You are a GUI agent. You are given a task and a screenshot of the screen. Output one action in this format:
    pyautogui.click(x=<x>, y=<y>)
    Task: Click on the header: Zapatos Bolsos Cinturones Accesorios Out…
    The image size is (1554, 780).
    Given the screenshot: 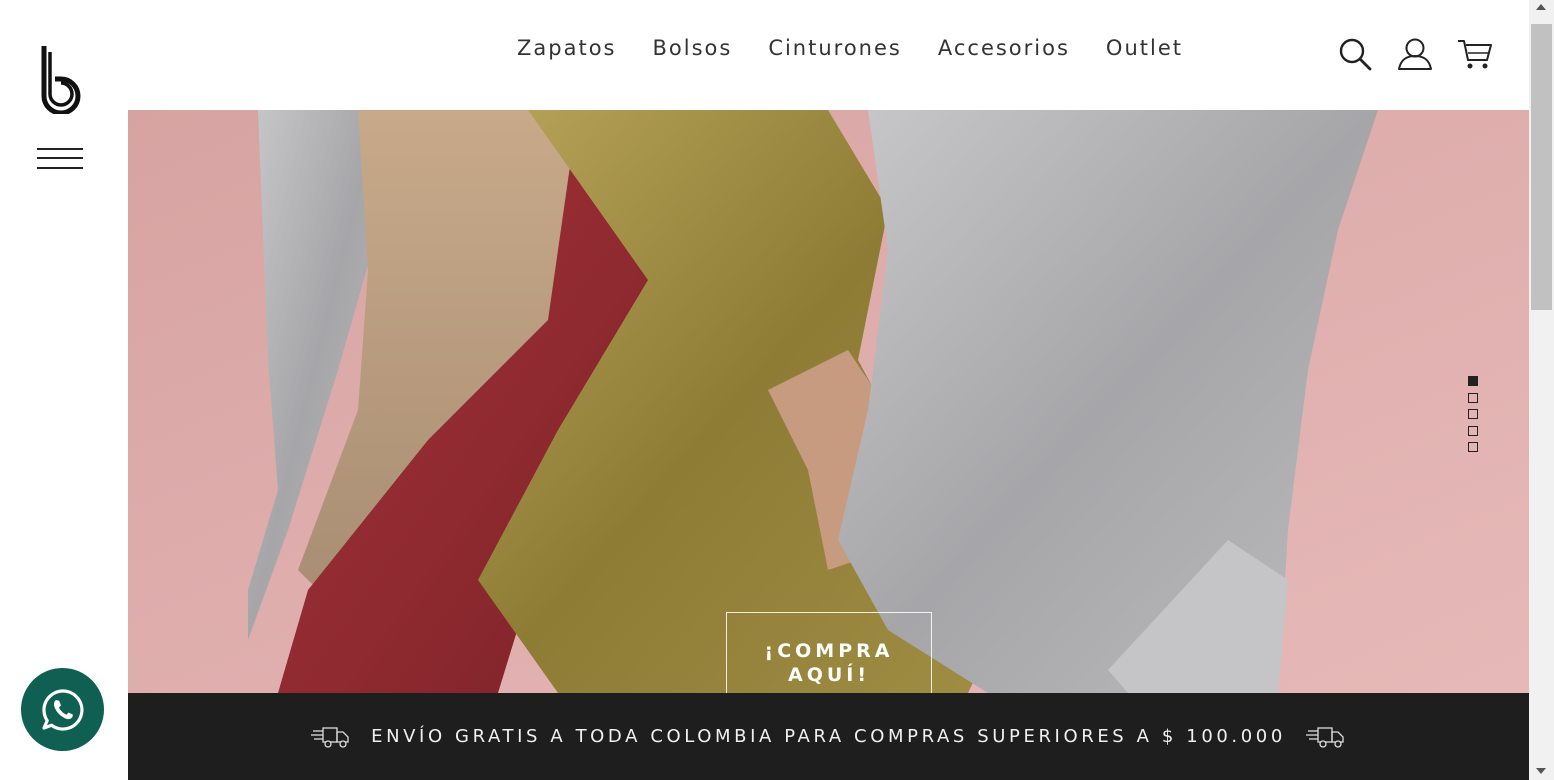 What is the action you would take?
    pyautogui.click(x=828, y=55)
    